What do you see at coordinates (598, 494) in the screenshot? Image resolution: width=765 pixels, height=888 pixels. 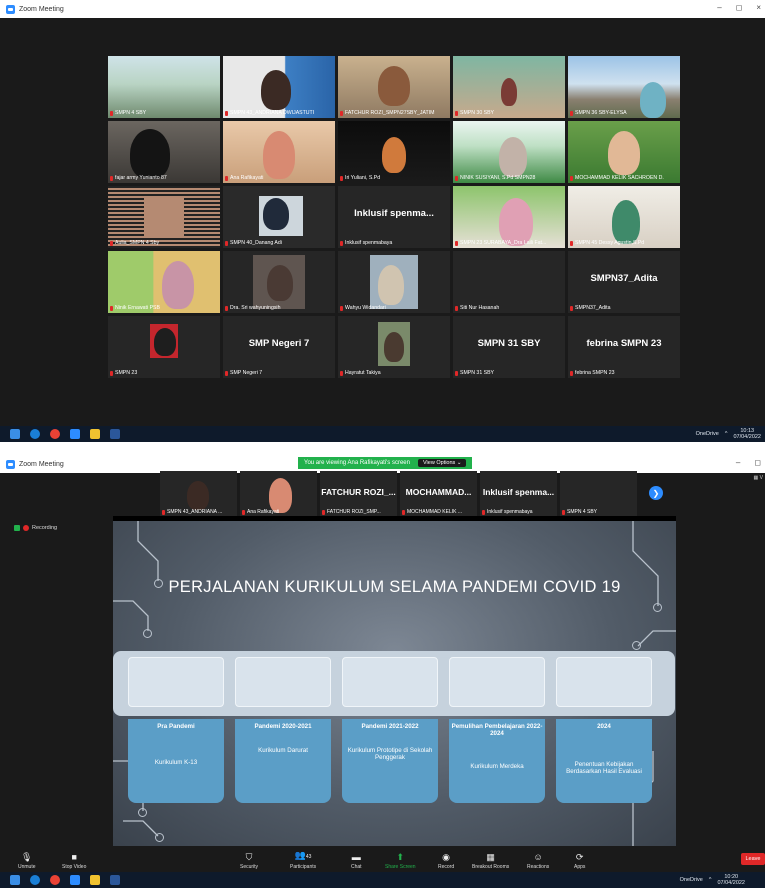 I see `strip-tile: SMPN 4 SBY` at bounding box center [598, 494].